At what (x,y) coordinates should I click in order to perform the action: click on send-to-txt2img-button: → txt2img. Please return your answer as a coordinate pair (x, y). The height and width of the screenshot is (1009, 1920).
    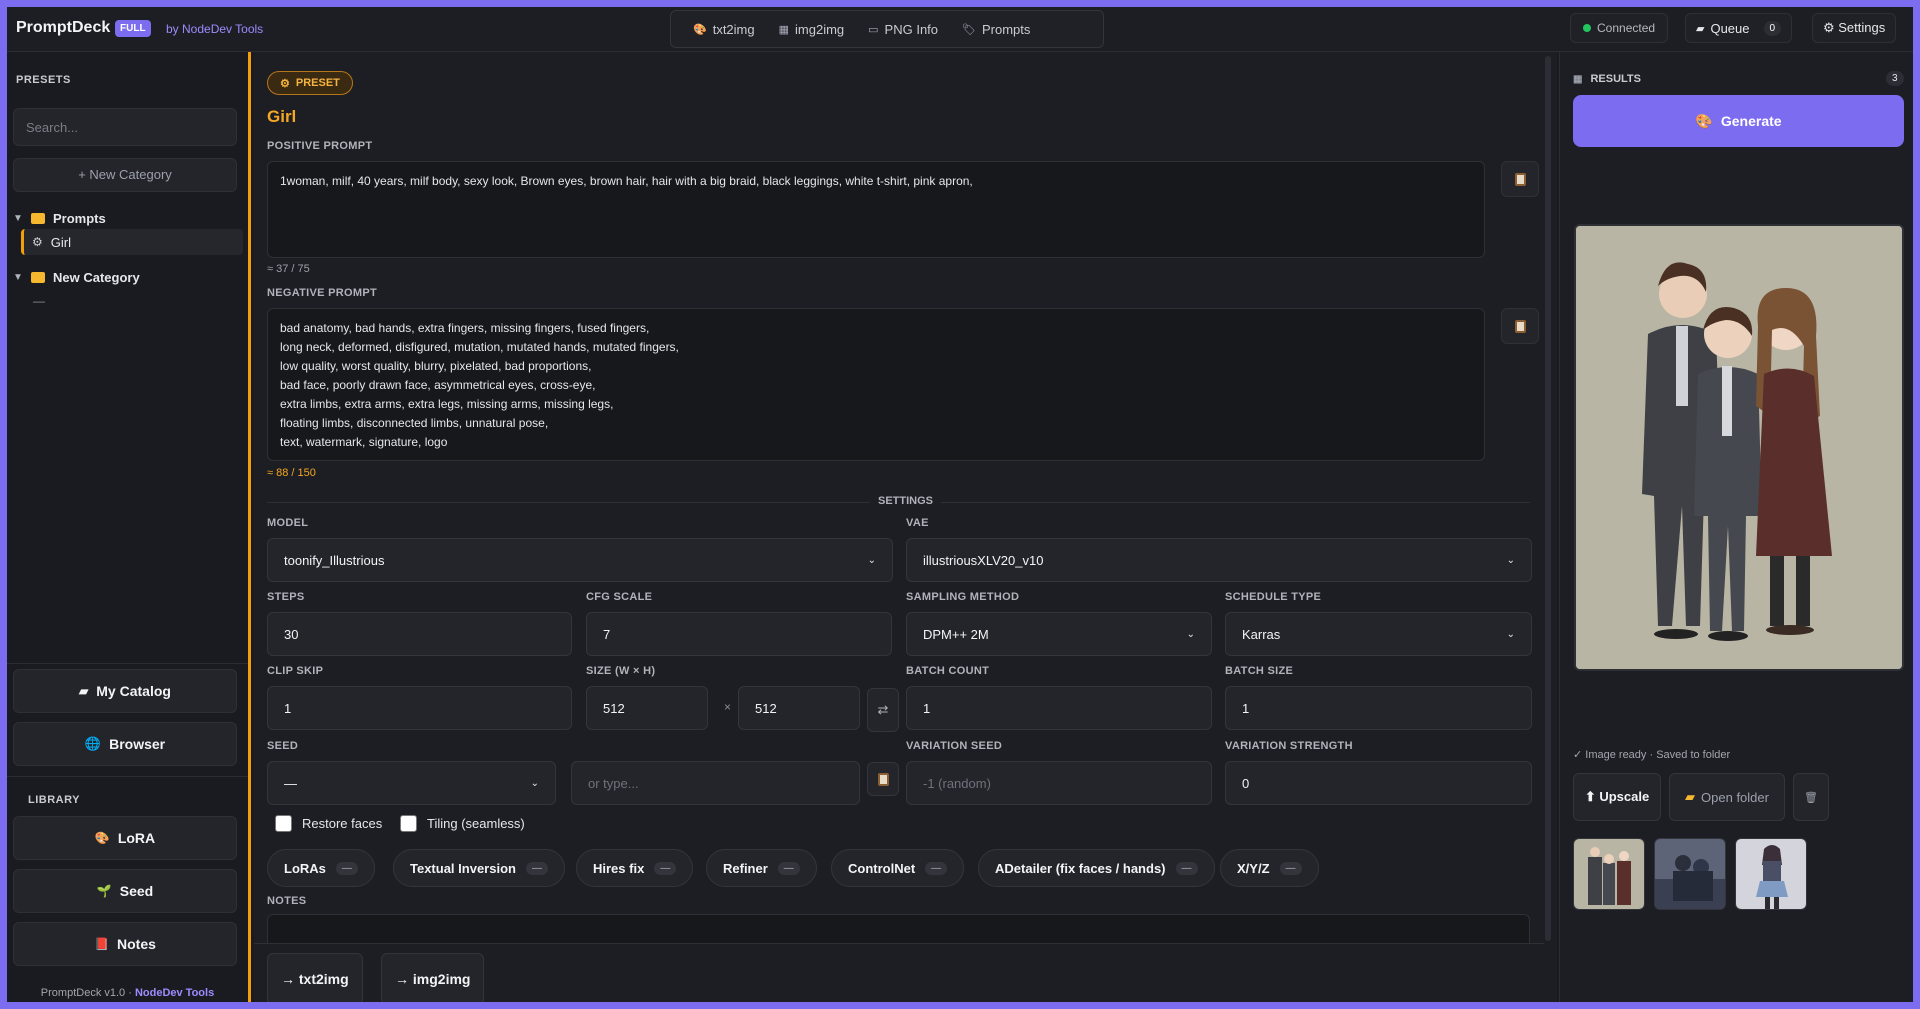
    Looking at the image, I should click on (315, 977).